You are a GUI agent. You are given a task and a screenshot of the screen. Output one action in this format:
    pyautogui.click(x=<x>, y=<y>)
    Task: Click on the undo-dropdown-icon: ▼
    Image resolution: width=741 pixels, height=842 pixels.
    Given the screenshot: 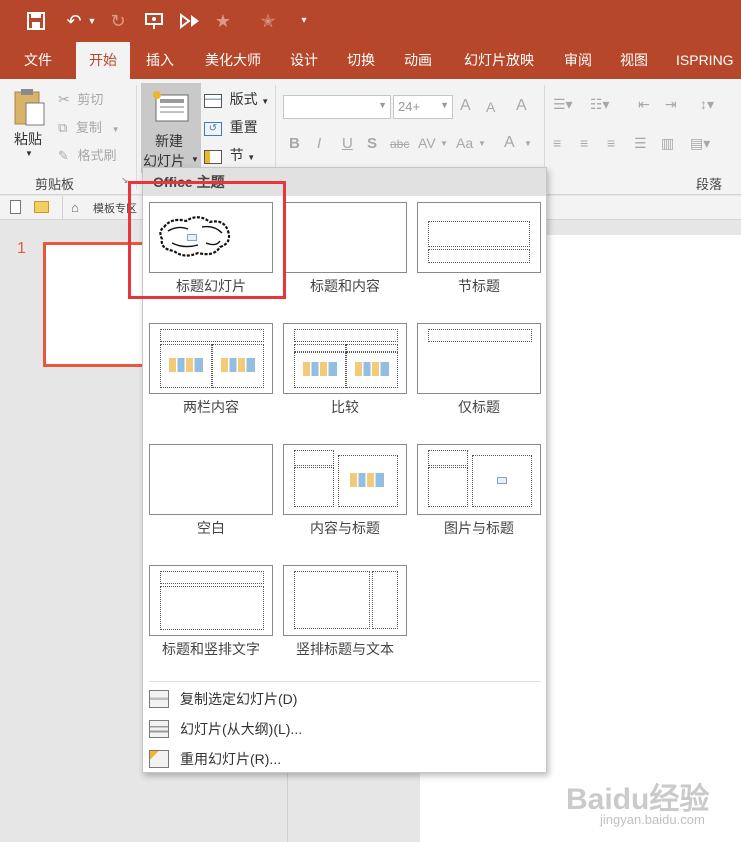 What is the action you would take?
    pyautogui.click(x=92, y=21)
    